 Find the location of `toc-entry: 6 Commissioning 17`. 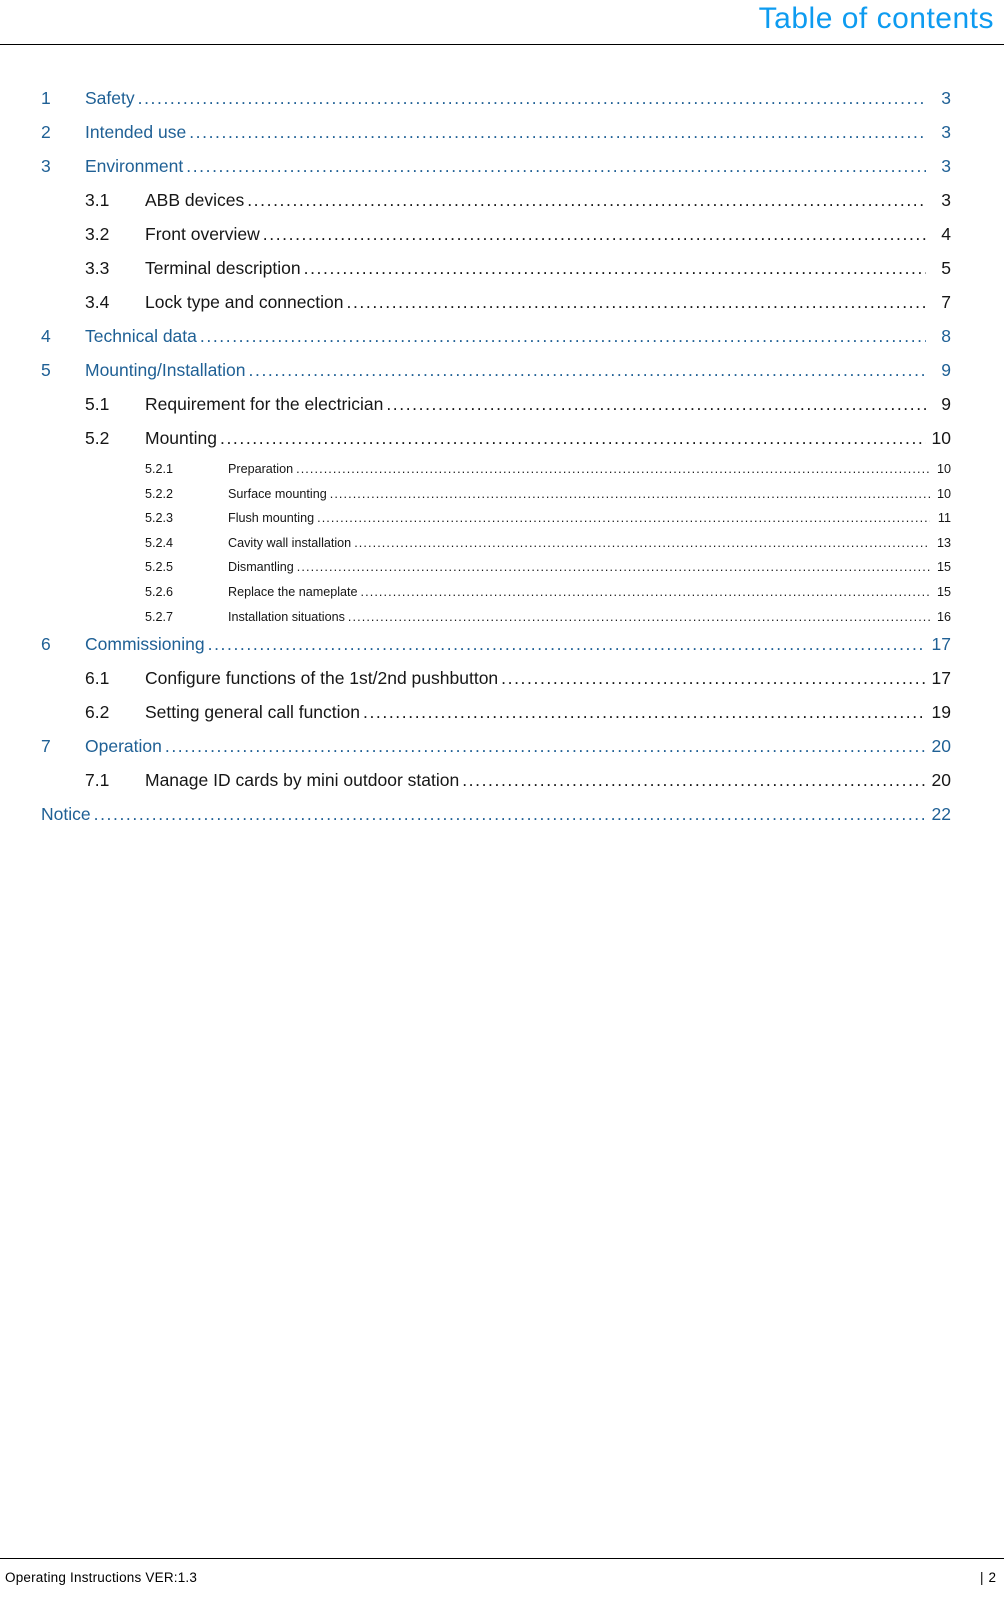

toc-entry: 6 Commissioning 17 is located at coordinates (496, 651).